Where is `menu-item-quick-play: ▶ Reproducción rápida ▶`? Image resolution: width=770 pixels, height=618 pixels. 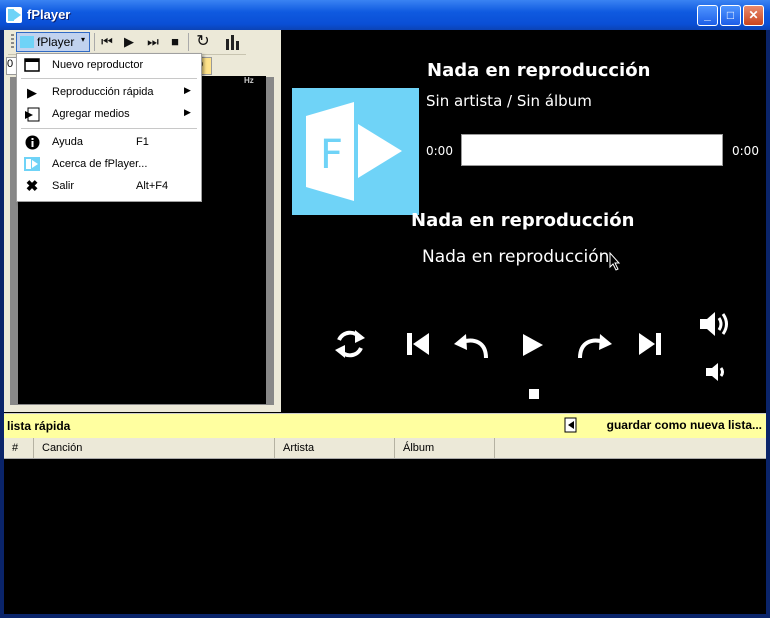
menu-item-quick-play: ▶ Reproducción rápida ▶ is located at coordinates (109, 92).